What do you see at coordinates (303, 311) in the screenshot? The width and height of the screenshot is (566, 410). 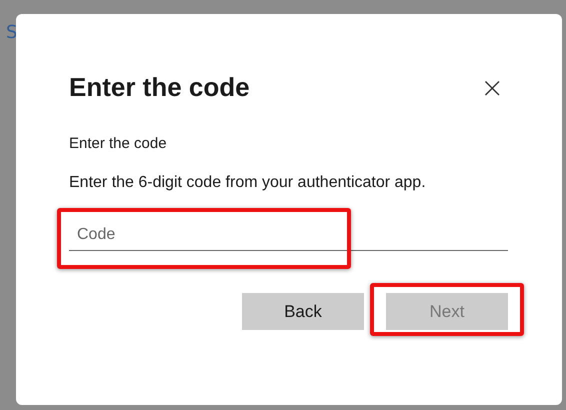 I see `action-button: Back` at bounding box center [303, 311].